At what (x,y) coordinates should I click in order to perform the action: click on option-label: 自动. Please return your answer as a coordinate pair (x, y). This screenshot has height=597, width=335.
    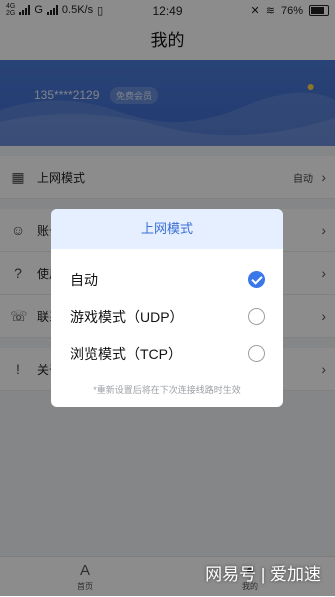
    Looking at the image, I should click on (84, 279).